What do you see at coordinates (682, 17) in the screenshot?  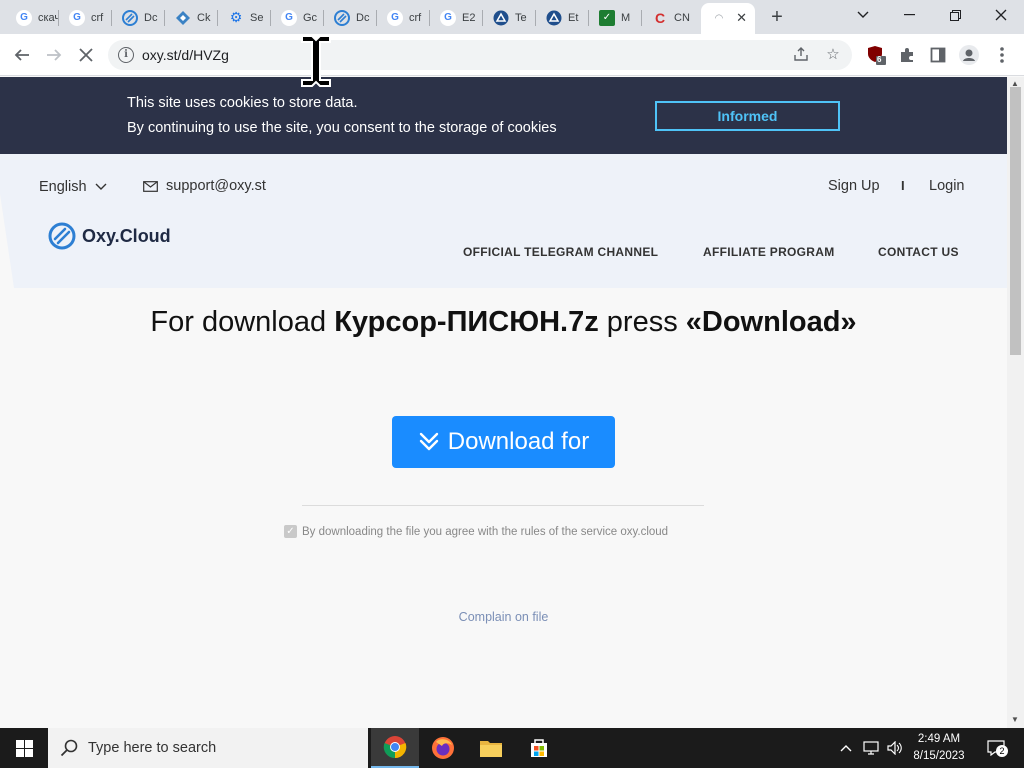 I see `tab-title: CN` at bounding box center [682, 17].